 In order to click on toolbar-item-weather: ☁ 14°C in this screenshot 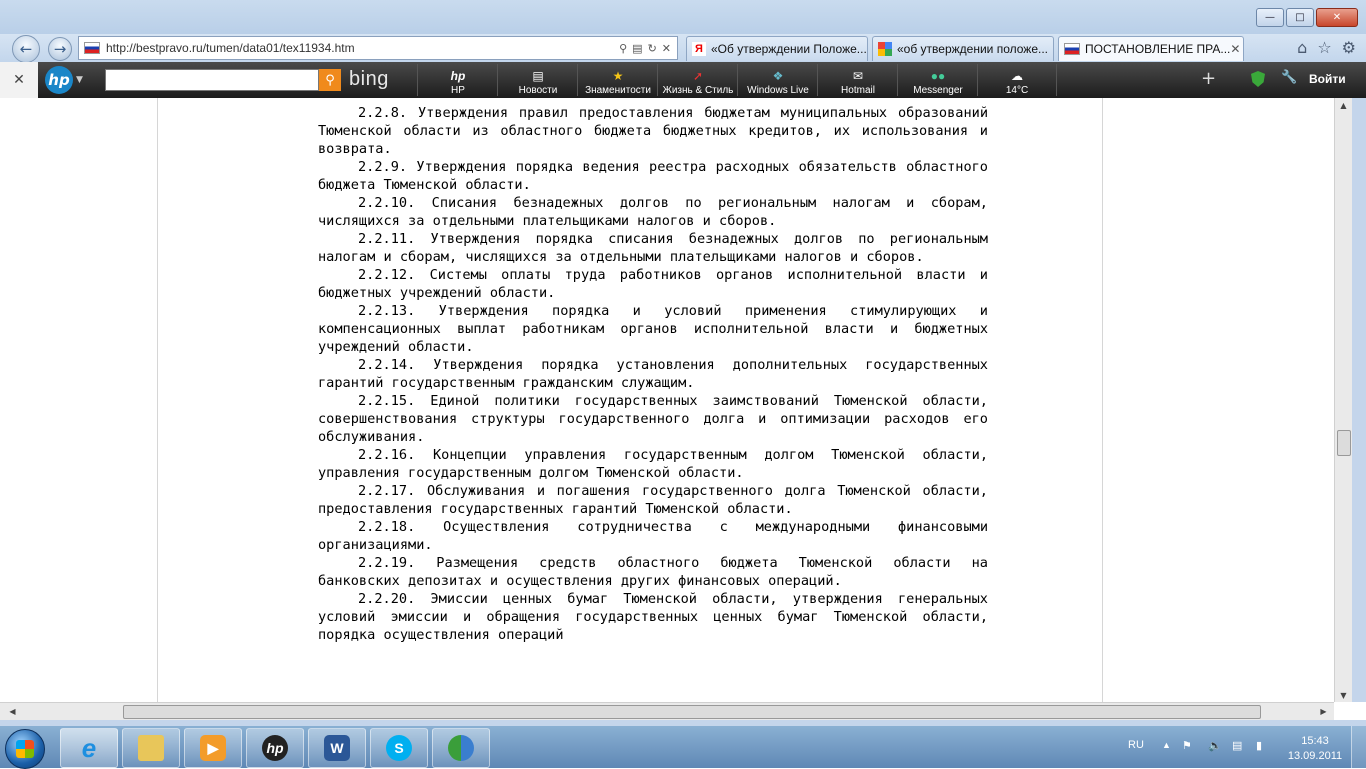, I will do `click(1017, 80)`.